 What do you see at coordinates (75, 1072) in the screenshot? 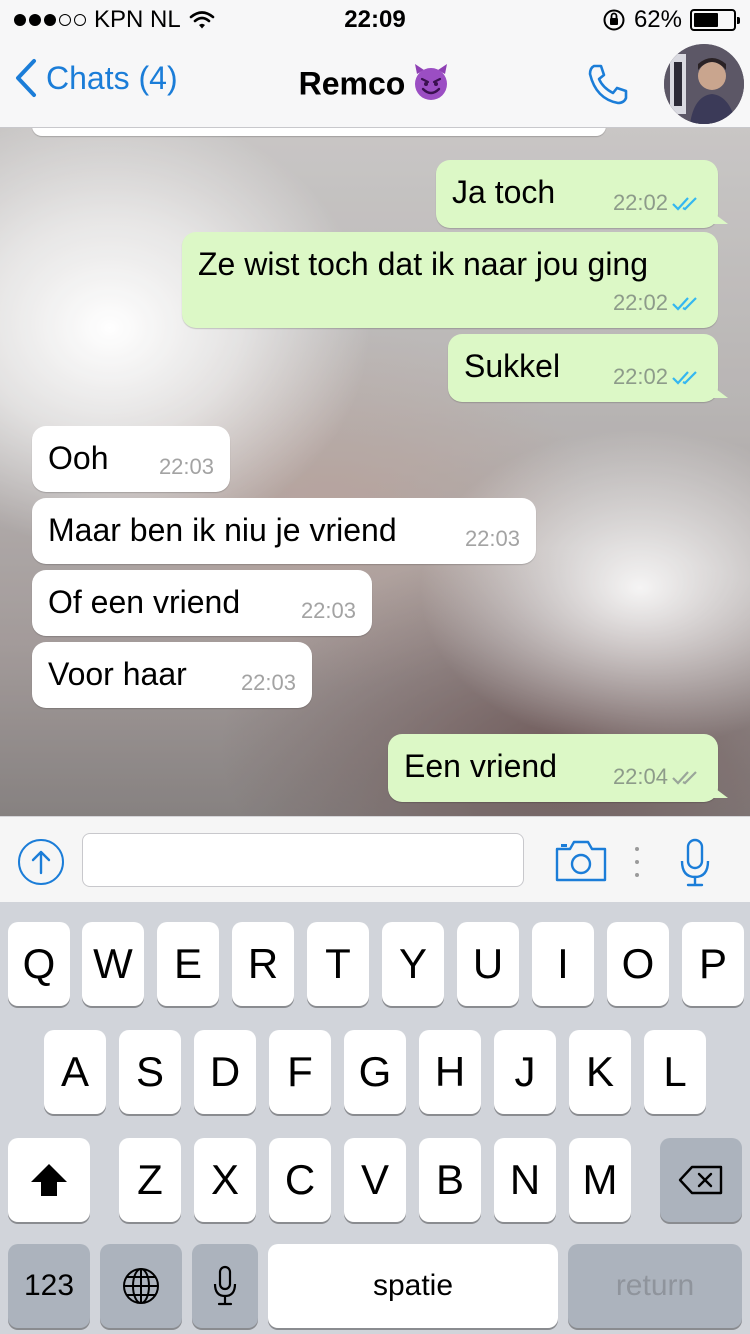
I see `key-a: A` at bounding box center [75, 1072].